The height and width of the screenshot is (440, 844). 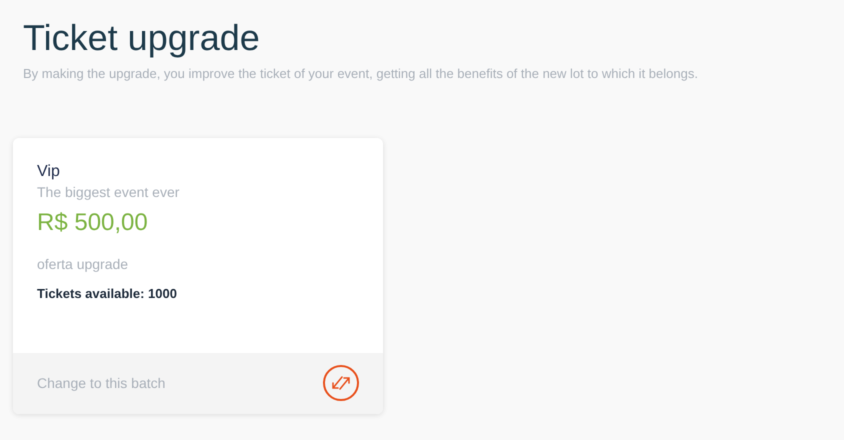 What do you see at coordinates (82, 264) in the screenshot?
I see `offer-label: oferta upgrade` at bounding box center [82, 264].